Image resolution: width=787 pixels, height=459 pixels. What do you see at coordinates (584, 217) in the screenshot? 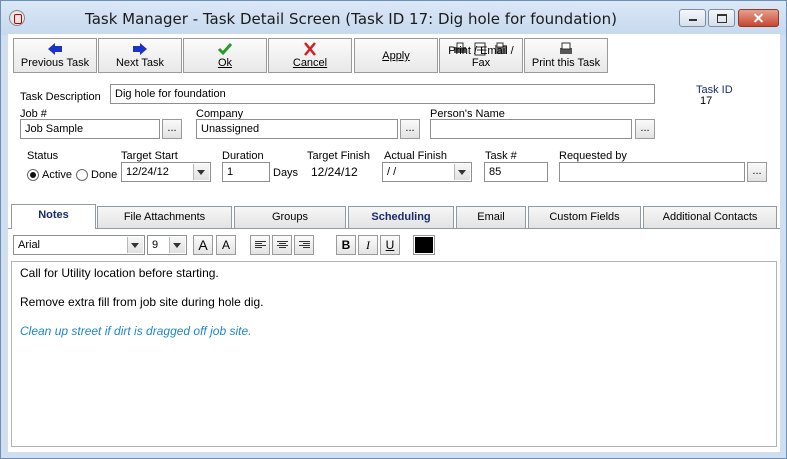
I see `tab-custom-fields: Custom Fields` at bounding box center [584, 217].